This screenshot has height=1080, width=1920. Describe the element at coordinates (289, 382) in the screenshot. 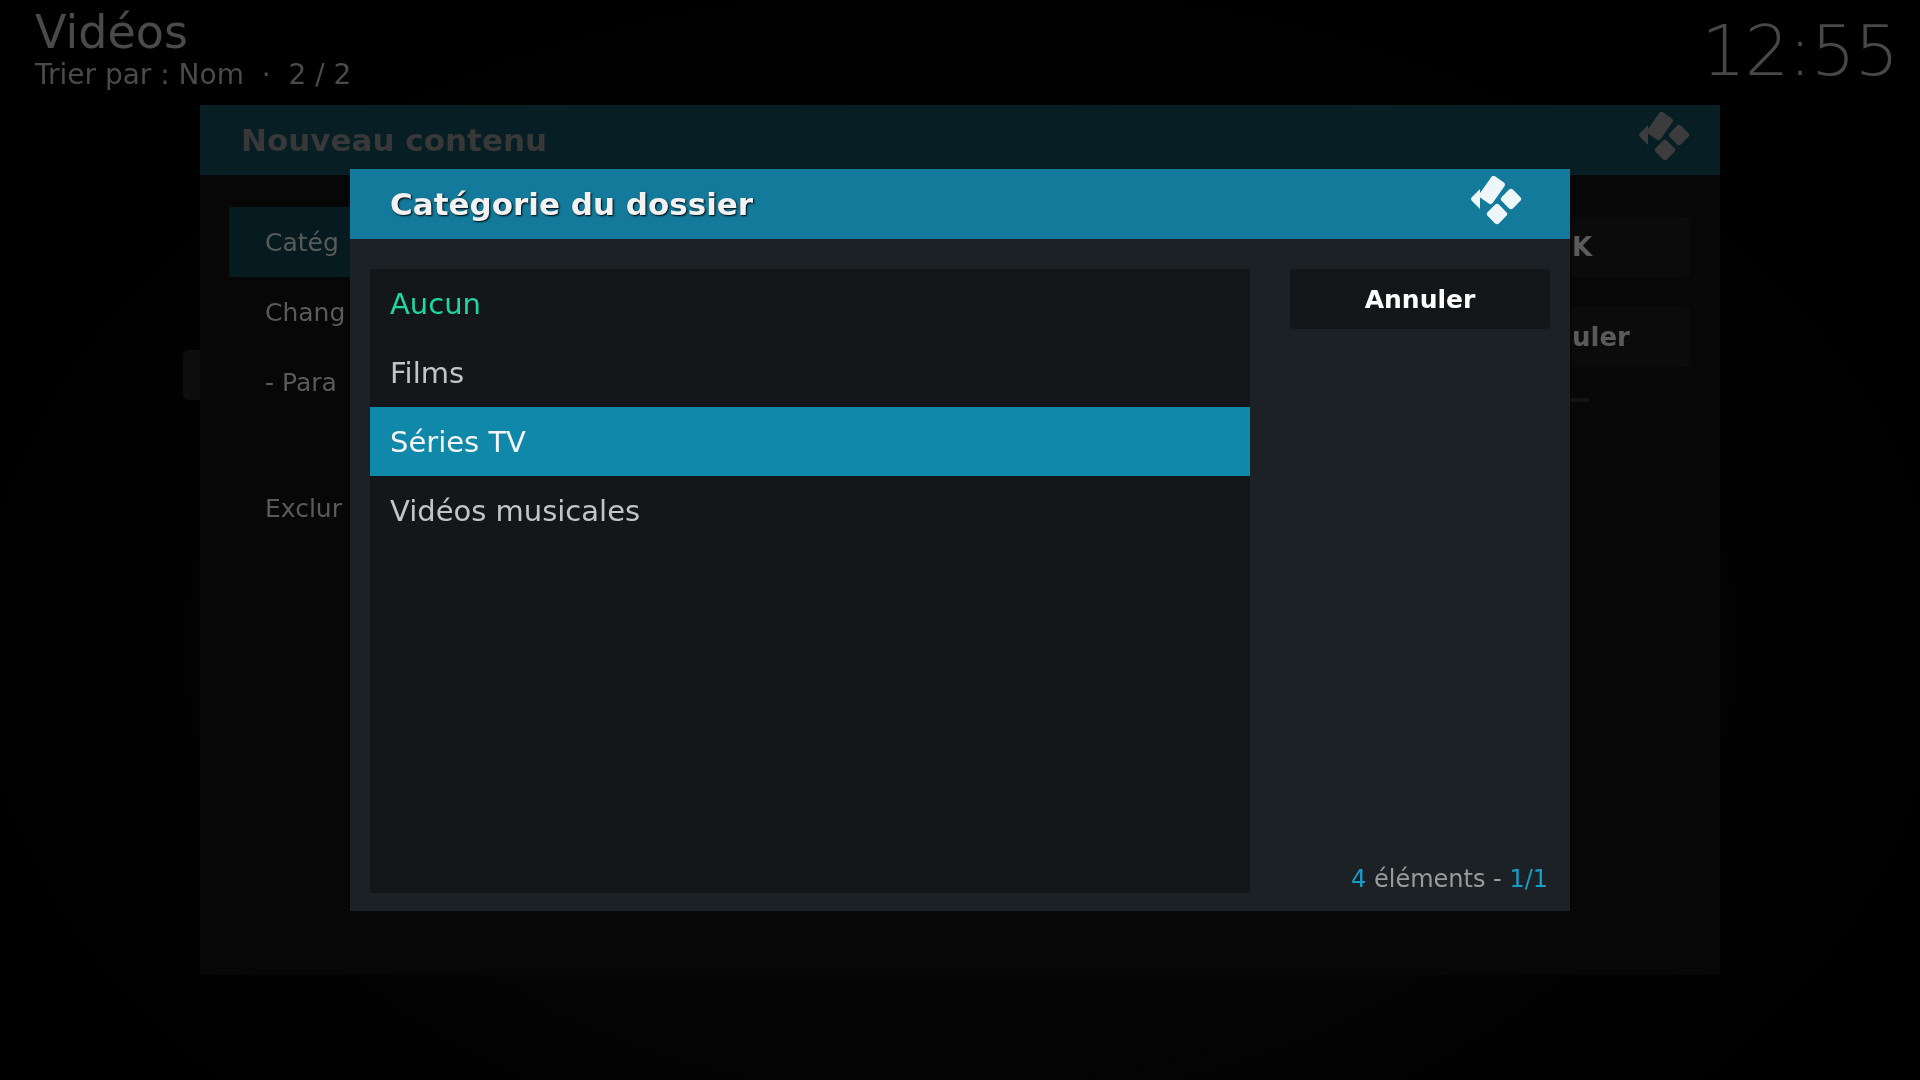

I see `menu-item: - Para` at that location.